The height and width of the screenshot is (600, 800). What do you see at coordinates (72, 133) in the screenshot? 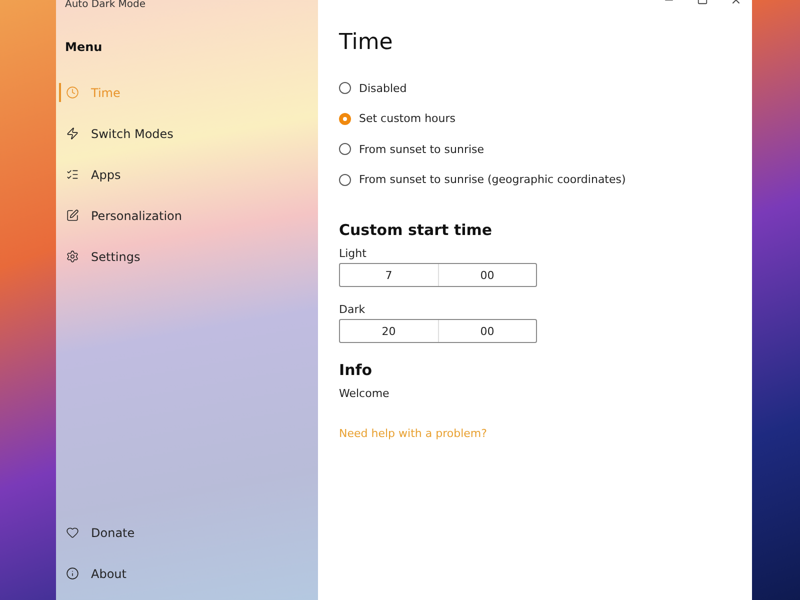
I see `lightning-icon` at bounding box center [72, 133].